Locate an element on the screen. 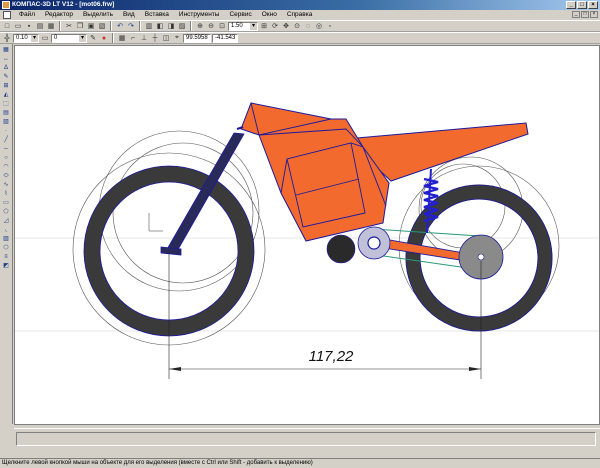  fillet-icon: ◟ is located at coordinates (6, 230).